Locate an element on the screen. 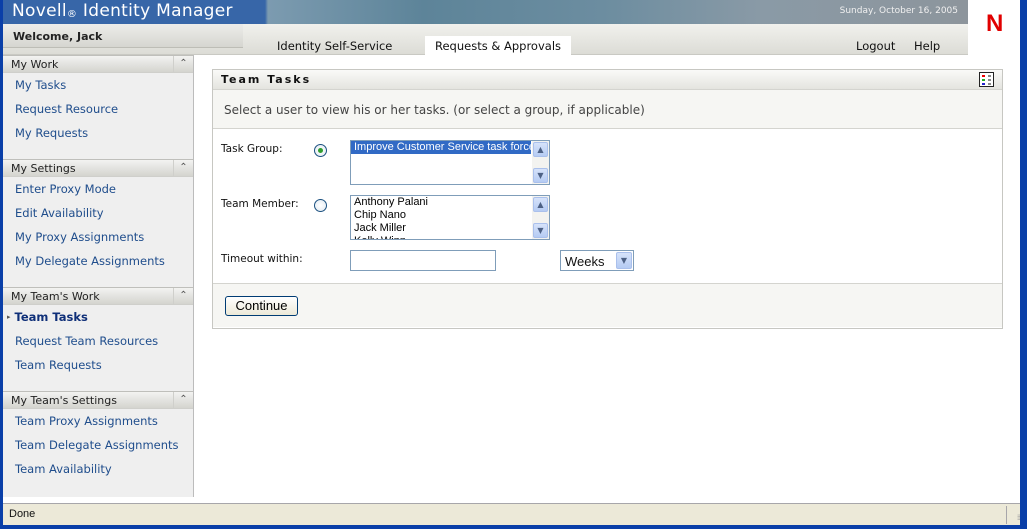  continue-button: Continue is located at coordinates (261, 306).